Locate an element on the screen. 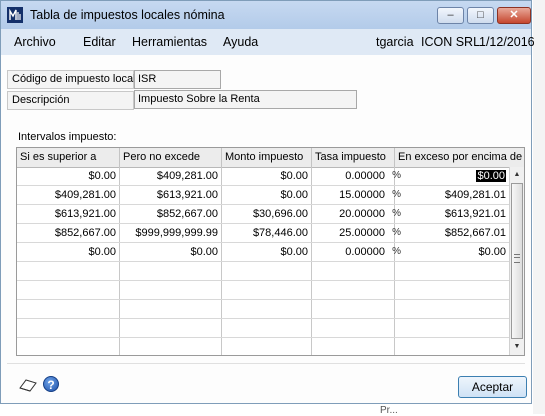  scroll-up-icon: ▲ is located at coordinates (517, 175).